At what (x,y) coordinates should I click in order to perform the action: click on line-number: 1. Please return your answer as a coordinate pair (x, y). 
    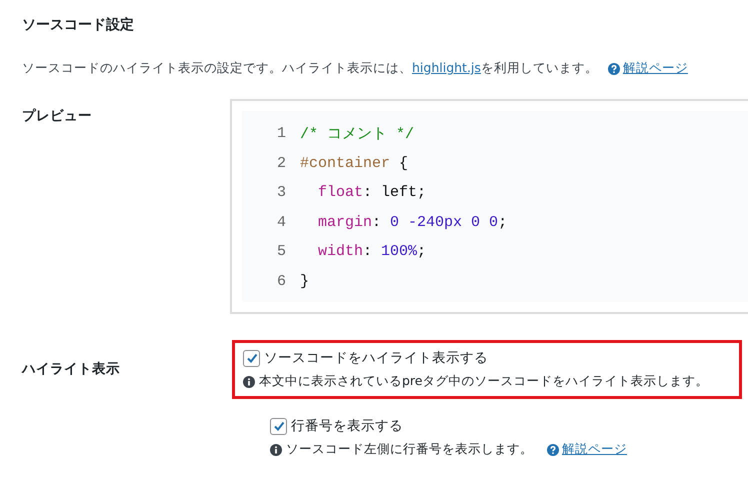
    Looking at the image, I should click on (281, 133).